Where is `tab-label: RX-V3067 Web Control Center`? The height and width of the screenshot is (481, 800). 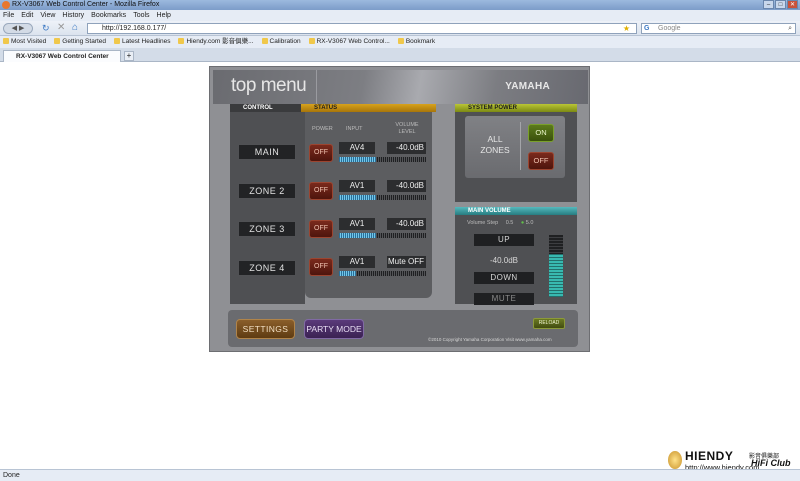
tab-label: RX-V3067 Web Control Center is located at coordinates (62, 56).